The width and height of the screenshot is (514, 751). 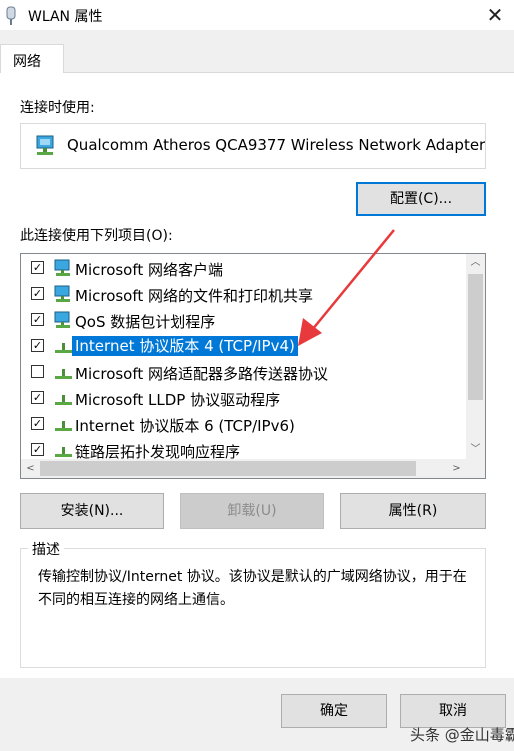 What do you see at coordinates (462, 735) in the screenshot?
I see `watermark: 头条 @金山毒霸` at bounding box center [462, 735].